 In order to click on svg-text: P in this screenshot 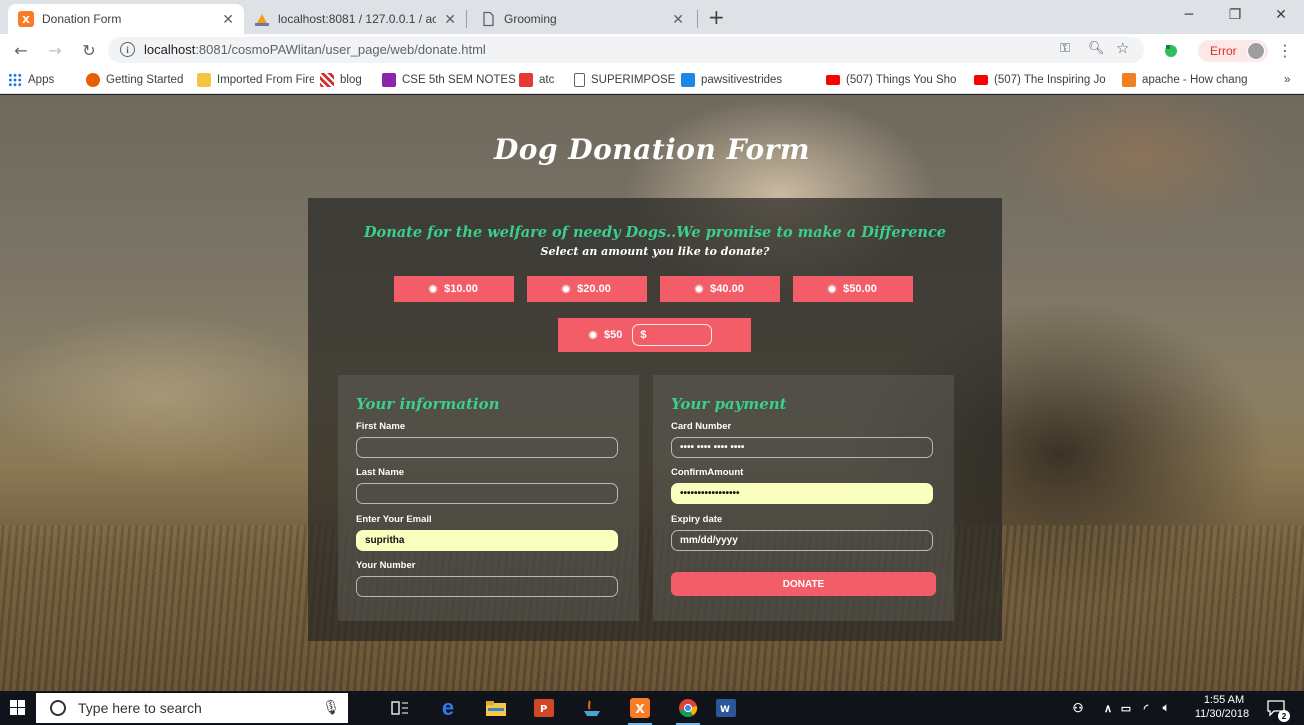, I will do `click(543, 709)`.